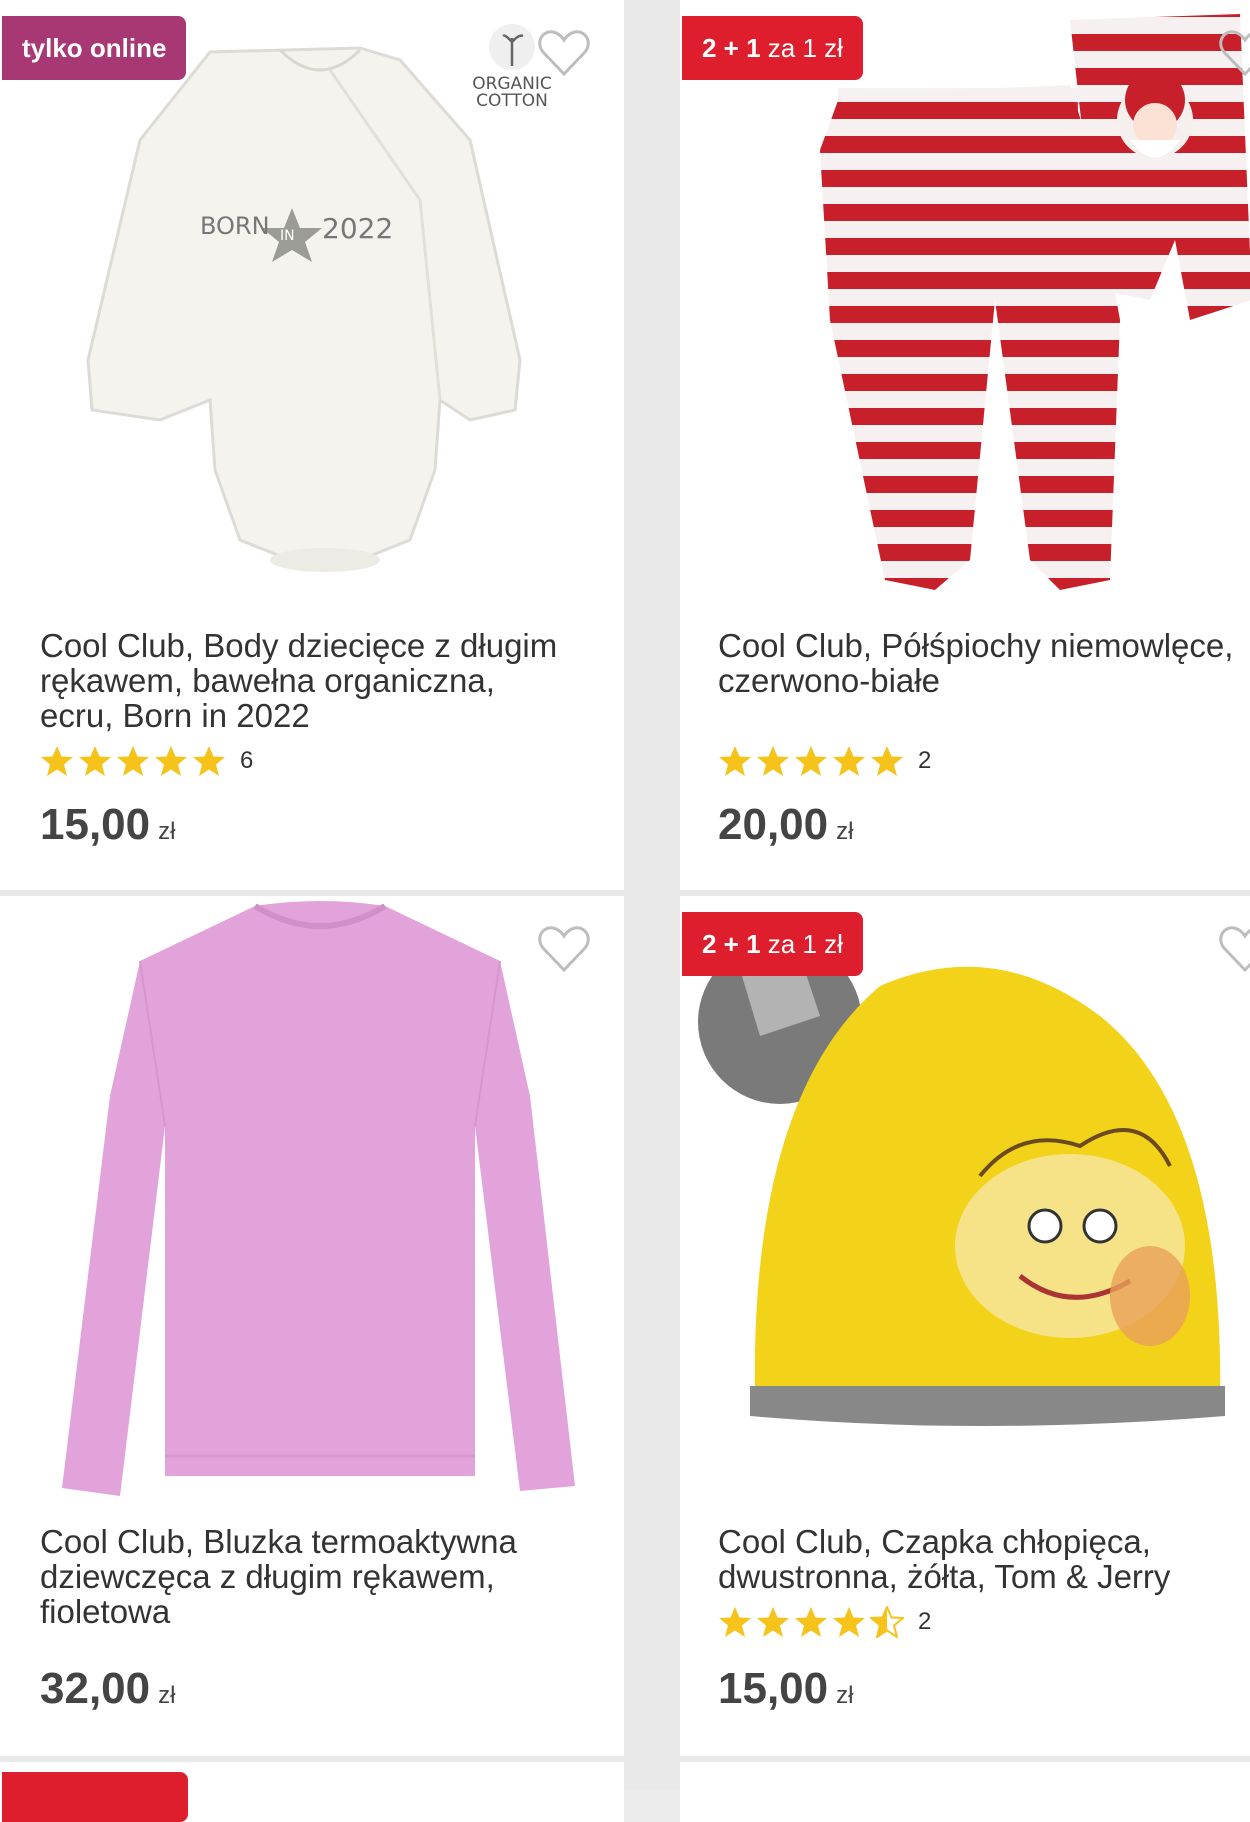 This screenshot has width=1250, height=1822. What do you see at coordinates (318, 1198) in the screenshot?
I see `pink-longsleeve-image` at bounding box center [318, 1198].